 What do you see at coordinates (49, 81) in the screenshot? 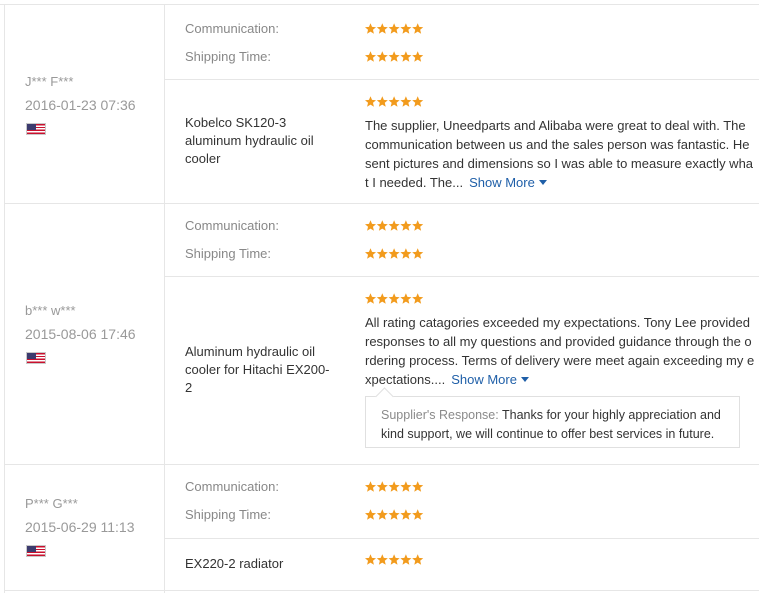
I see `buyer-name: J*** F***` at bounding box center [49, 81].